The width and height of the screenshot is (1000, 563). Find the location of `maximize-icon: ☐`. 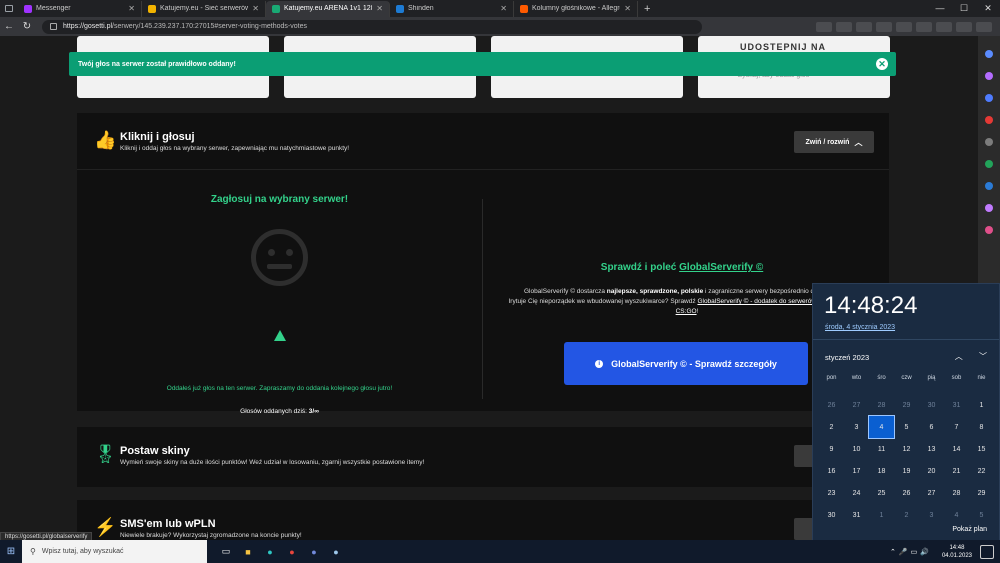

maximize-icon: ☐ is located at coordinates (964, 8).